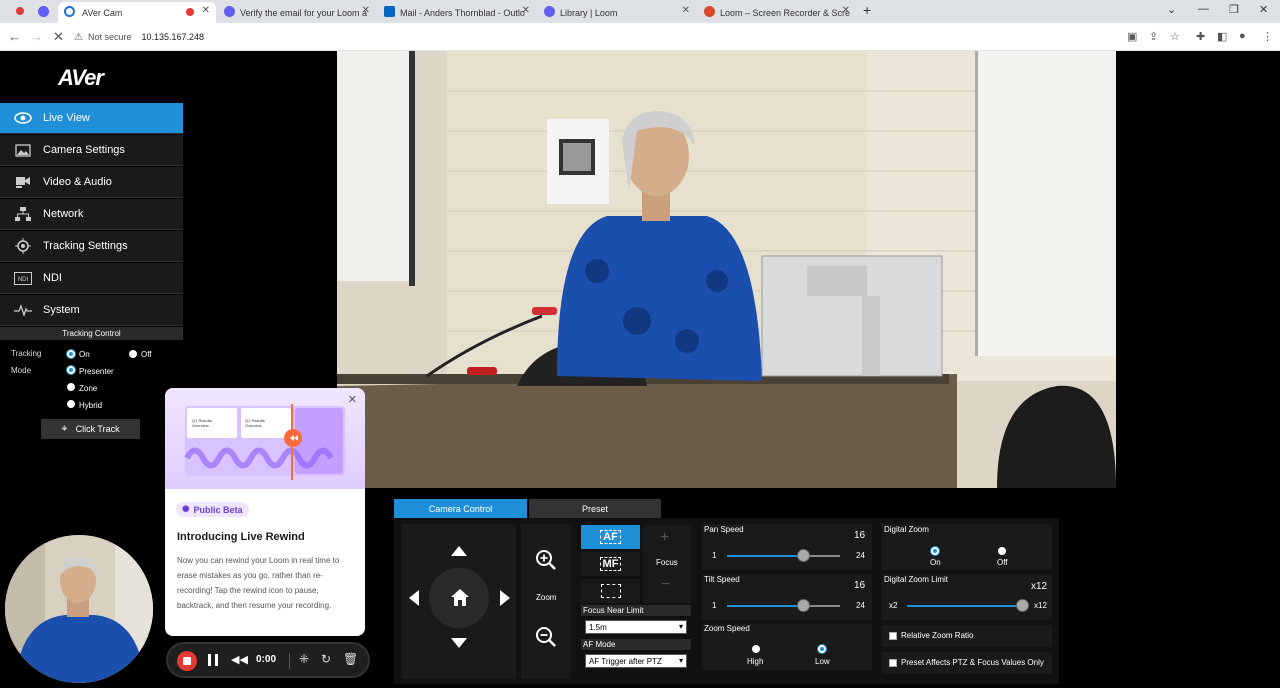 This screenshot has width=1280, height=688. Describe the element at coordinates (610, 564) in the screenshot. I see `mf-button: MF` at that location.